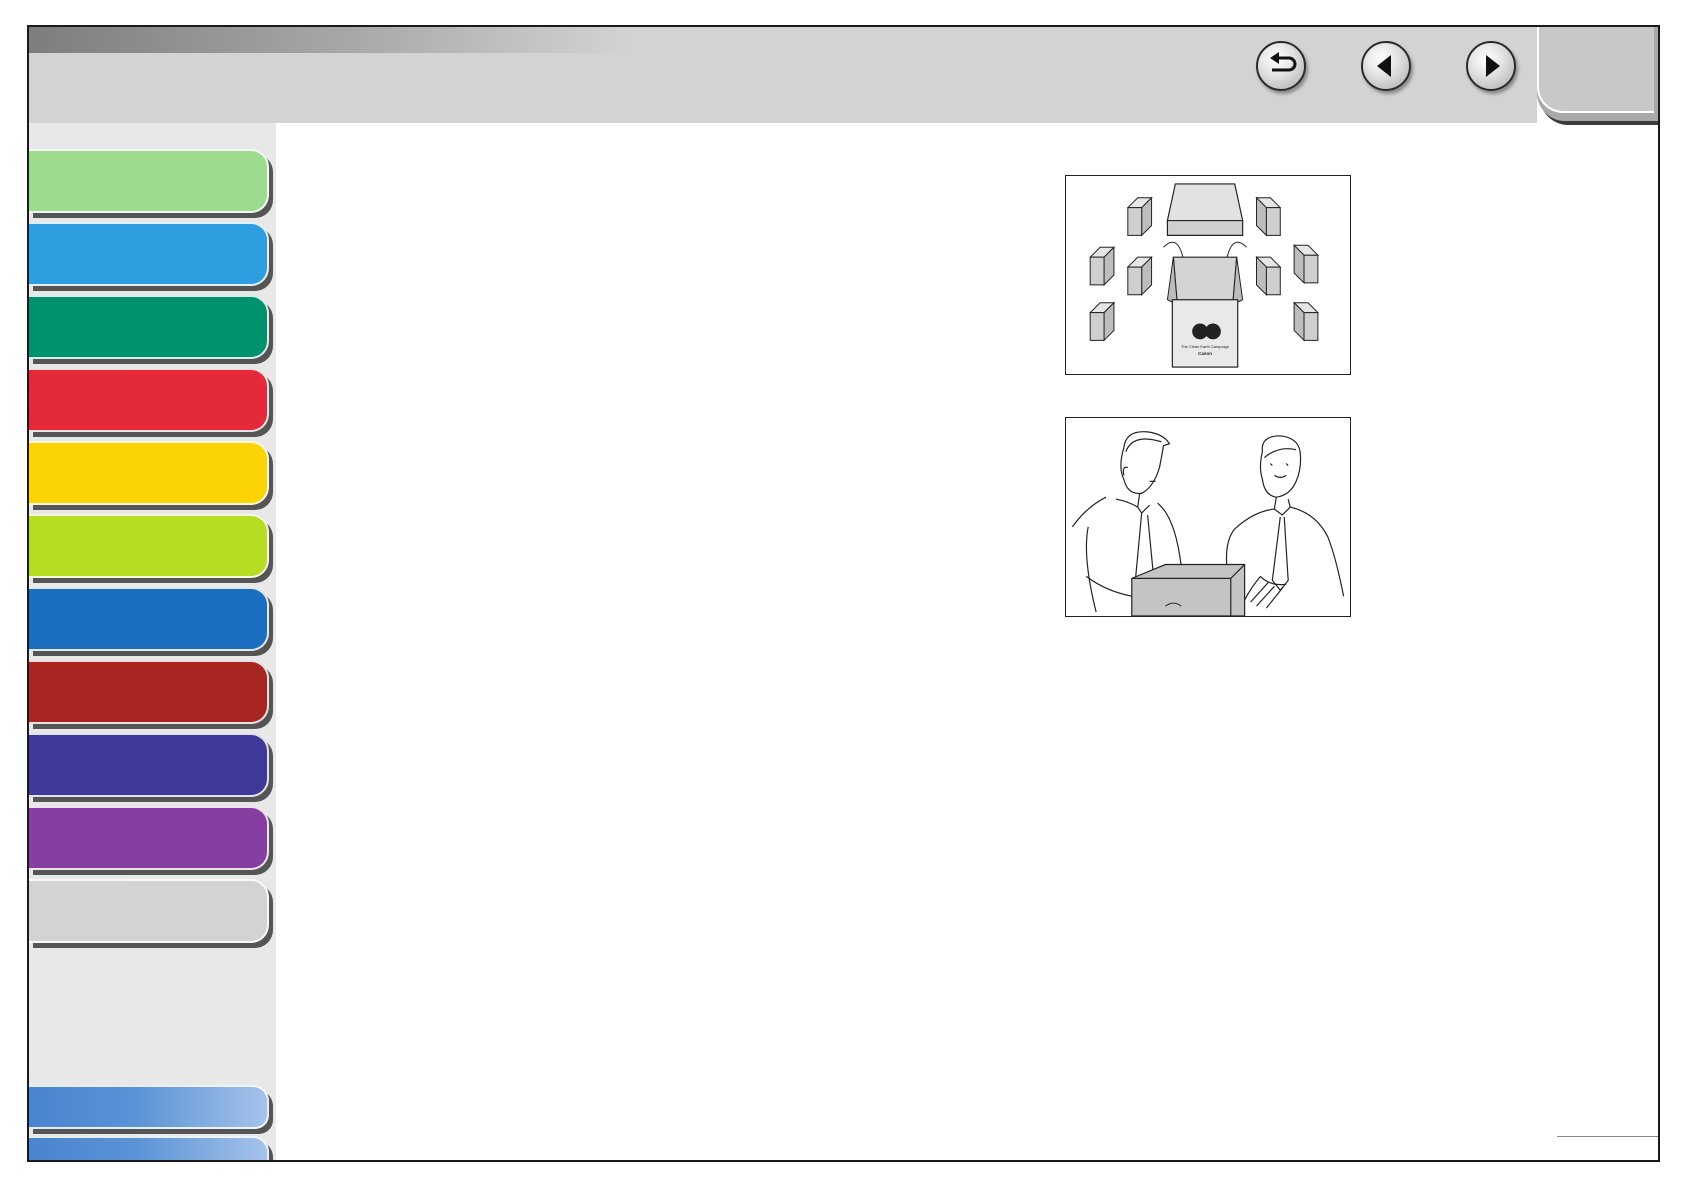 The height and width of the screenshot is (1189, 1682). What do you see at coordinates (1205, 346) in the screenshot?
I see `logo-caption: The Clean Earth Campaign` at bounding box center [1205, 346].